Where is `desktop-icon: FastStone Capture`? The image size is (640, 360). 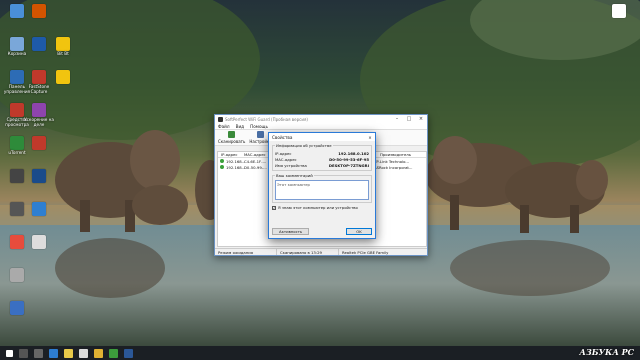
desktop-icon: FastStone Capture is located at coordinates (39, 83).